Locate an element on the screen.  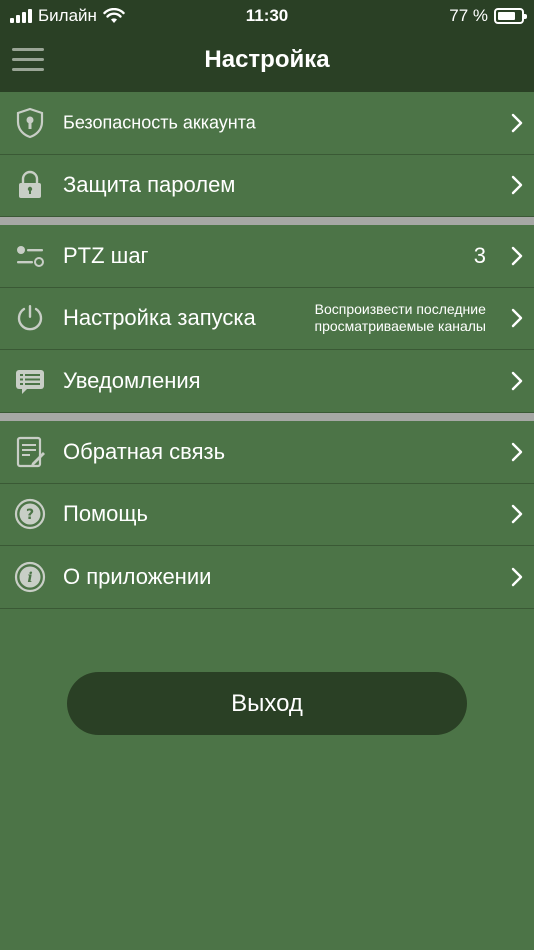
settings-row-label: Уведомления is located at coordinates (132, 380).